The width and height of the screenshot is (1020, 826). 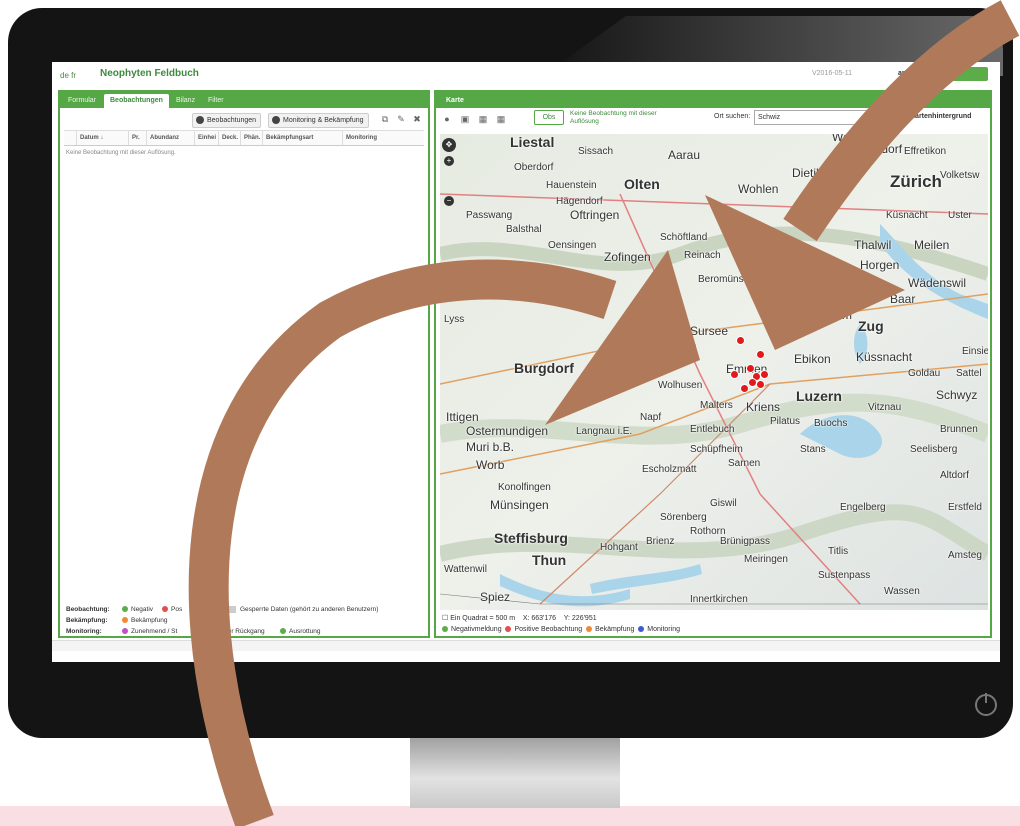 What do you see at coordinates (641, 629) in the screenshot?
I see `blue-dot-icon` at bounding box center [641, 629].